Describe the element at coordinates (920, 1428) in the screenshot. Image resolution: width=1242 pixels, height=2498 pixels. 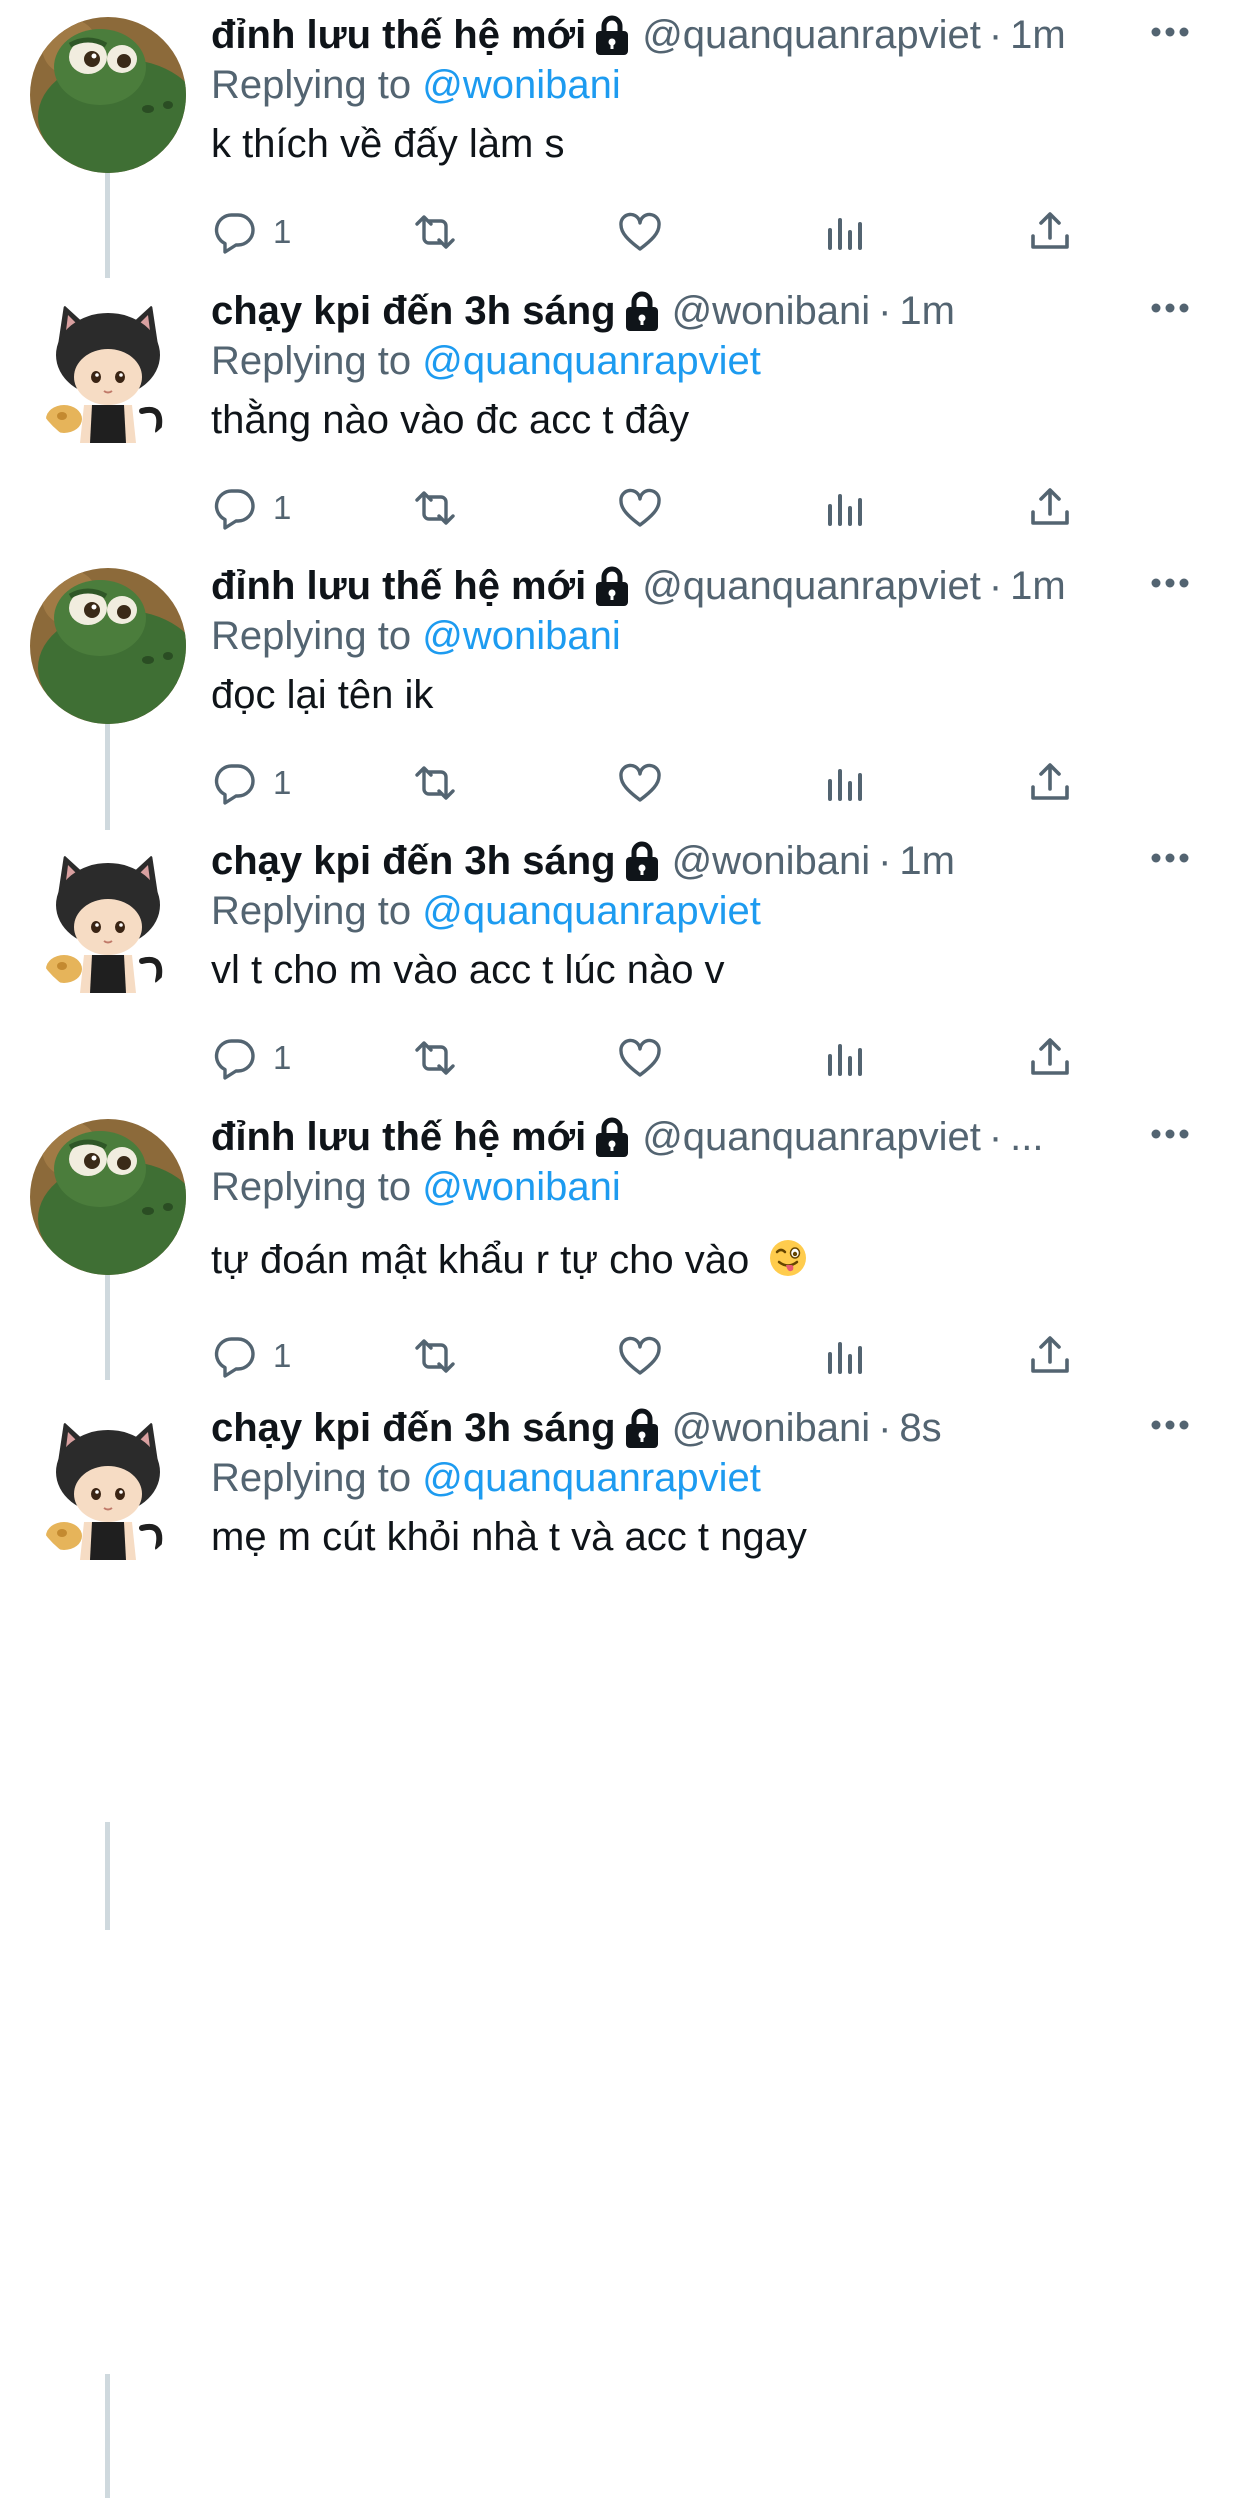
I see `timestamp: 8s` at that location.